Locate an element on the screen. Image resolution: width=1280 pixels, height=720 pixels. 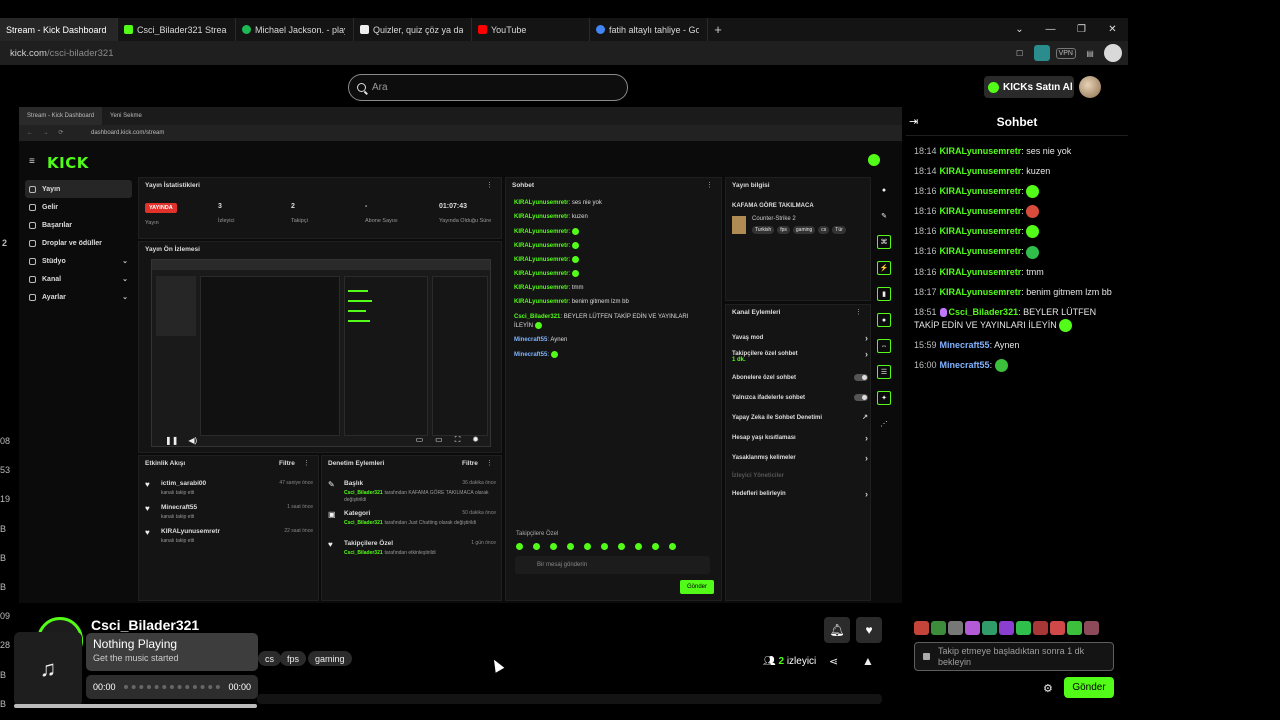
browser-tab: Michael Jackson. - playlist b is located at coordinates (295, 29).